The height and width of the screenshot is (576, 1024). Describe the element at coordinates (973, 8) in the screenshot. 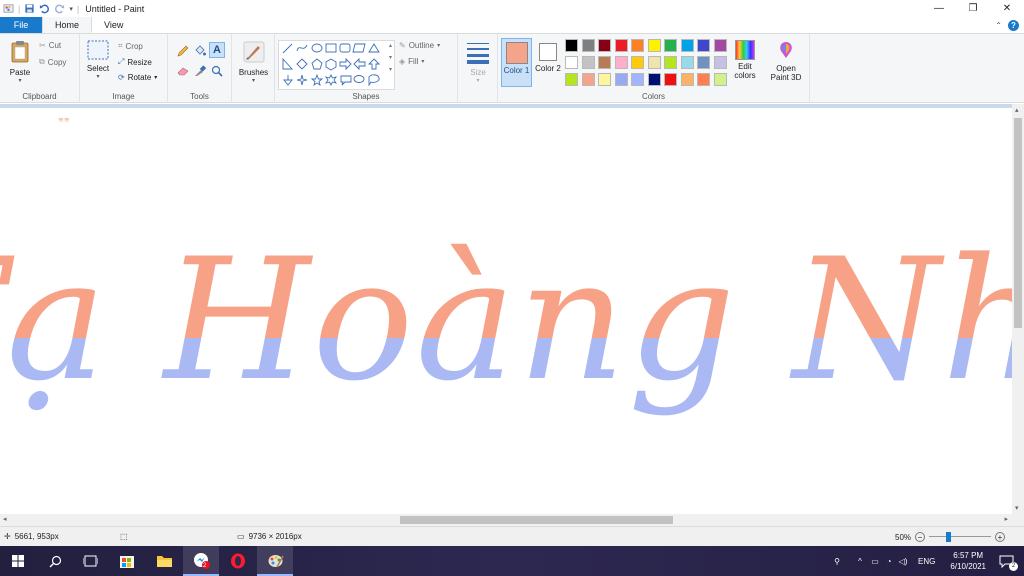

I see `maximize-button: ❐` at that location.